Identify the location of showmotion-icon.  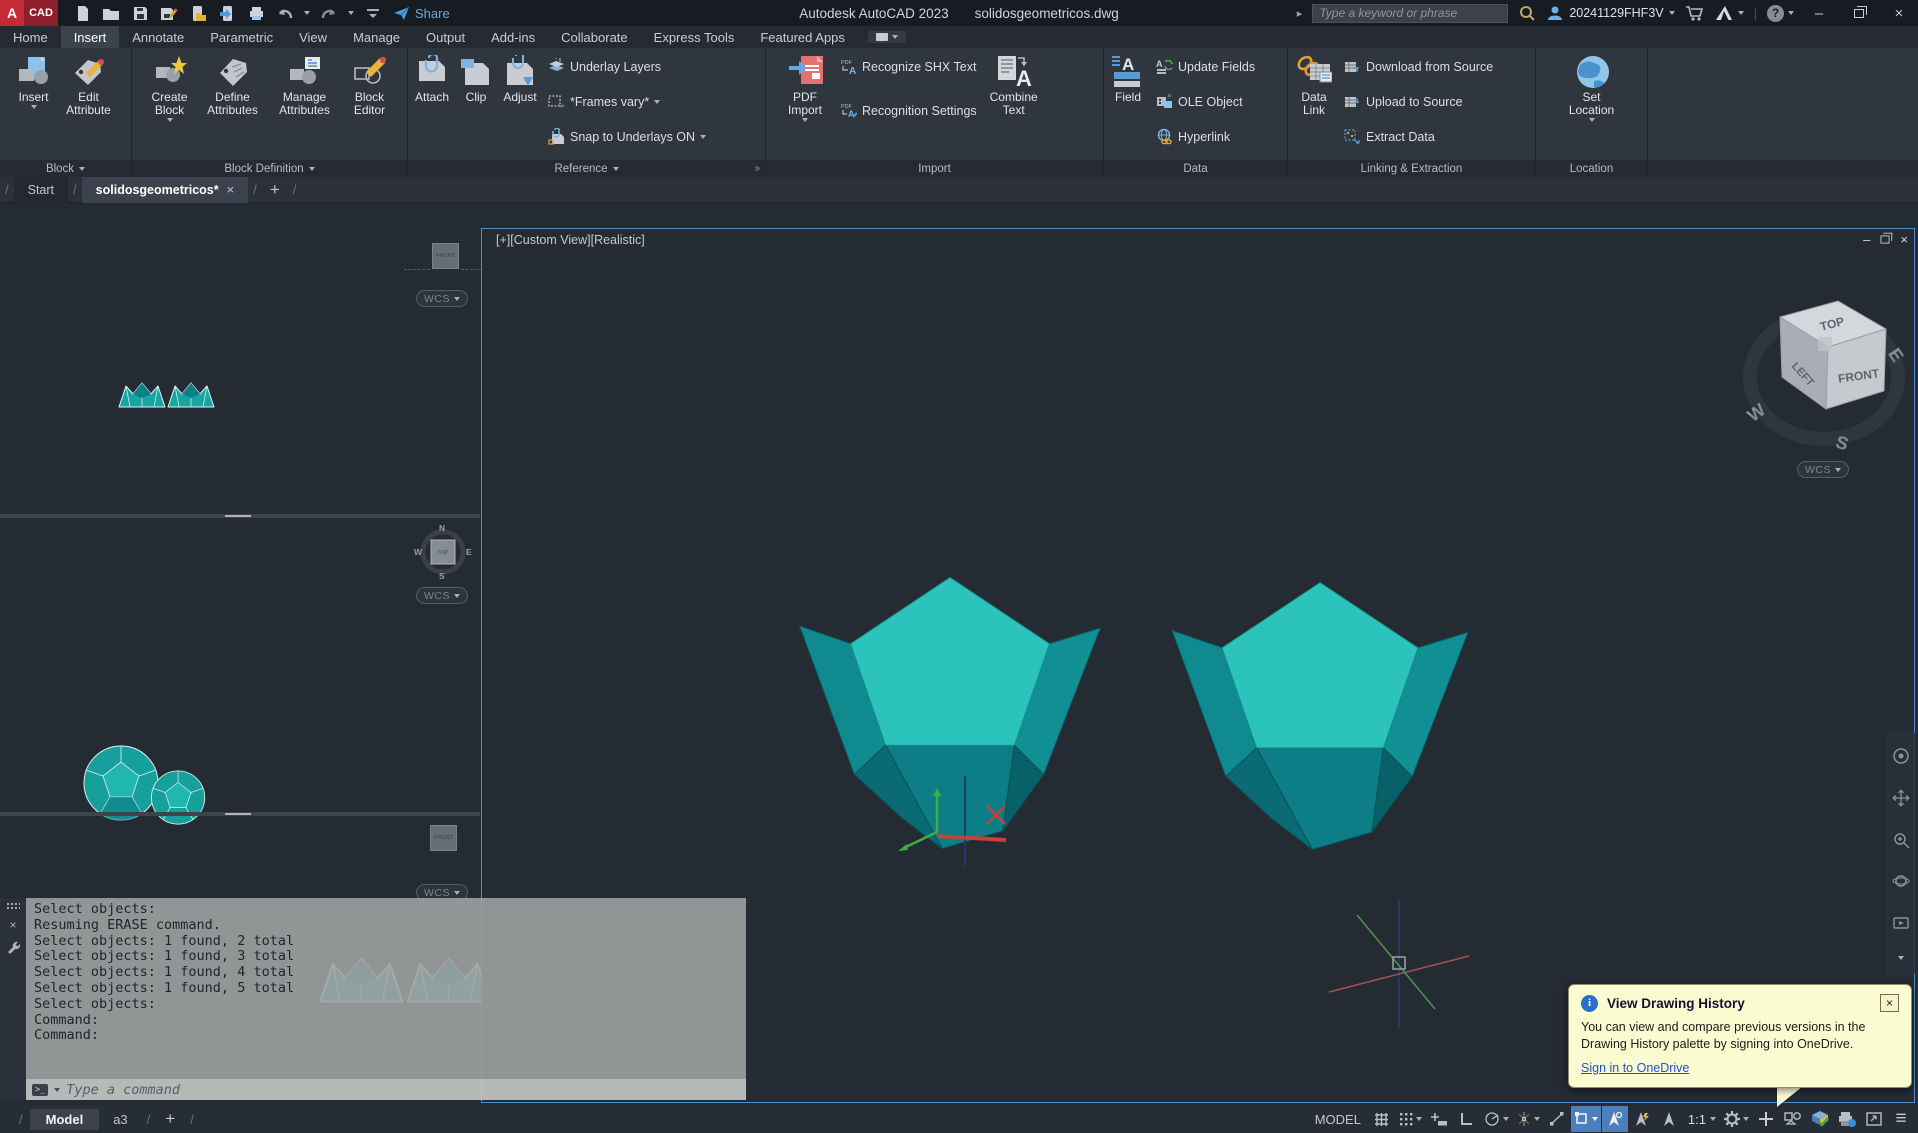
(1901, 923).